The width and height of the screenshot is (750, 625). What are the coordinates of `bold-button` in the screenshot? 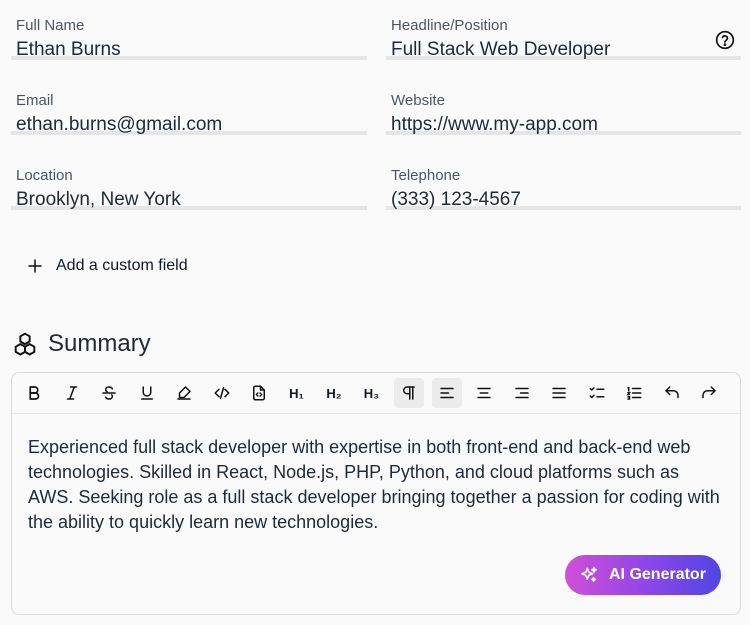 It's located at (34, 393).